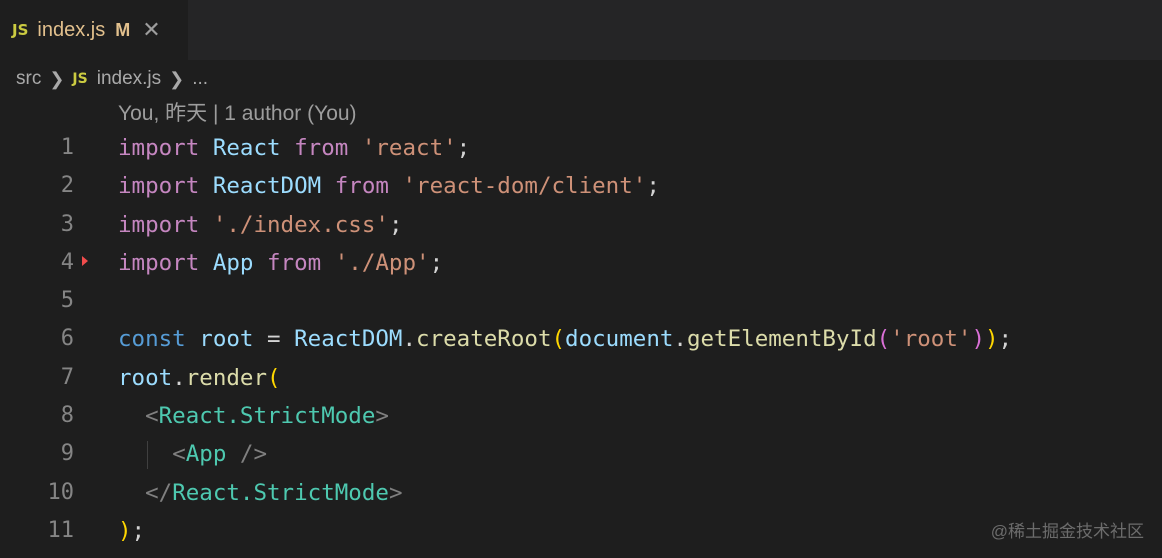 The image size is (1162, 558). Describe the element at coordinates (781, 339) in the screenshot. I see `code-token: getElementById` at that location.